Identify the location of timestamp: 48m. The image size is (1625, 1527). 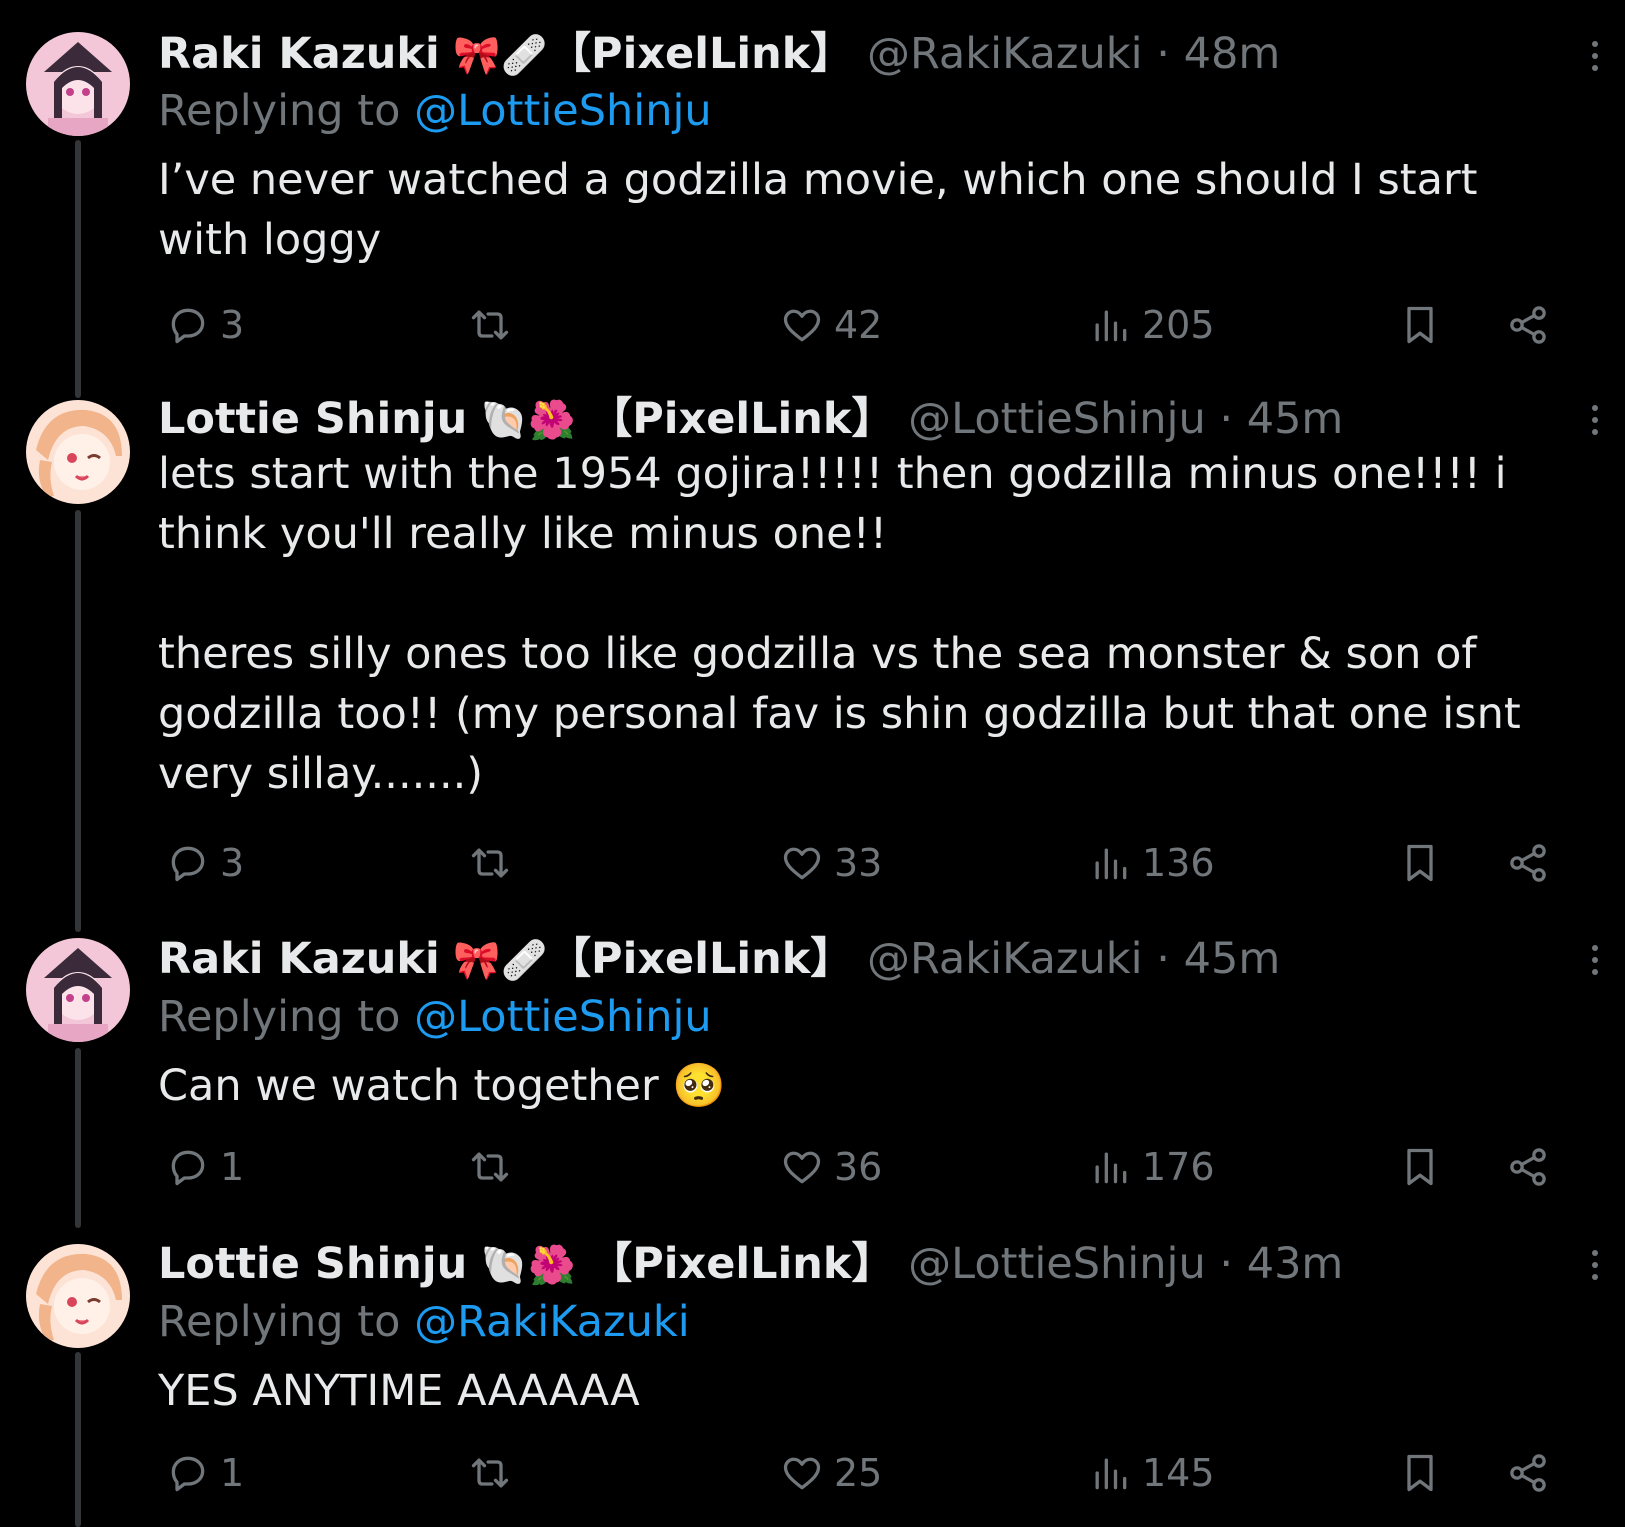
(1232, 54).